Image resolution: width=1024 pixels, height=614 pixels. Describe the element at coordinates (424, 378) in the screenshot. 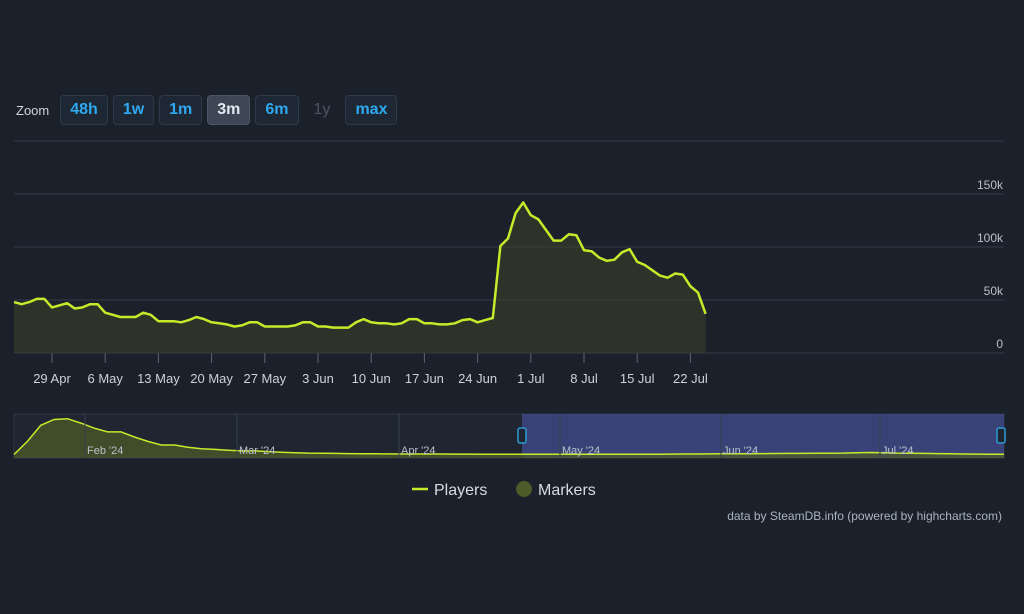

I see `x-tick-label: 17 Jun` at that location.